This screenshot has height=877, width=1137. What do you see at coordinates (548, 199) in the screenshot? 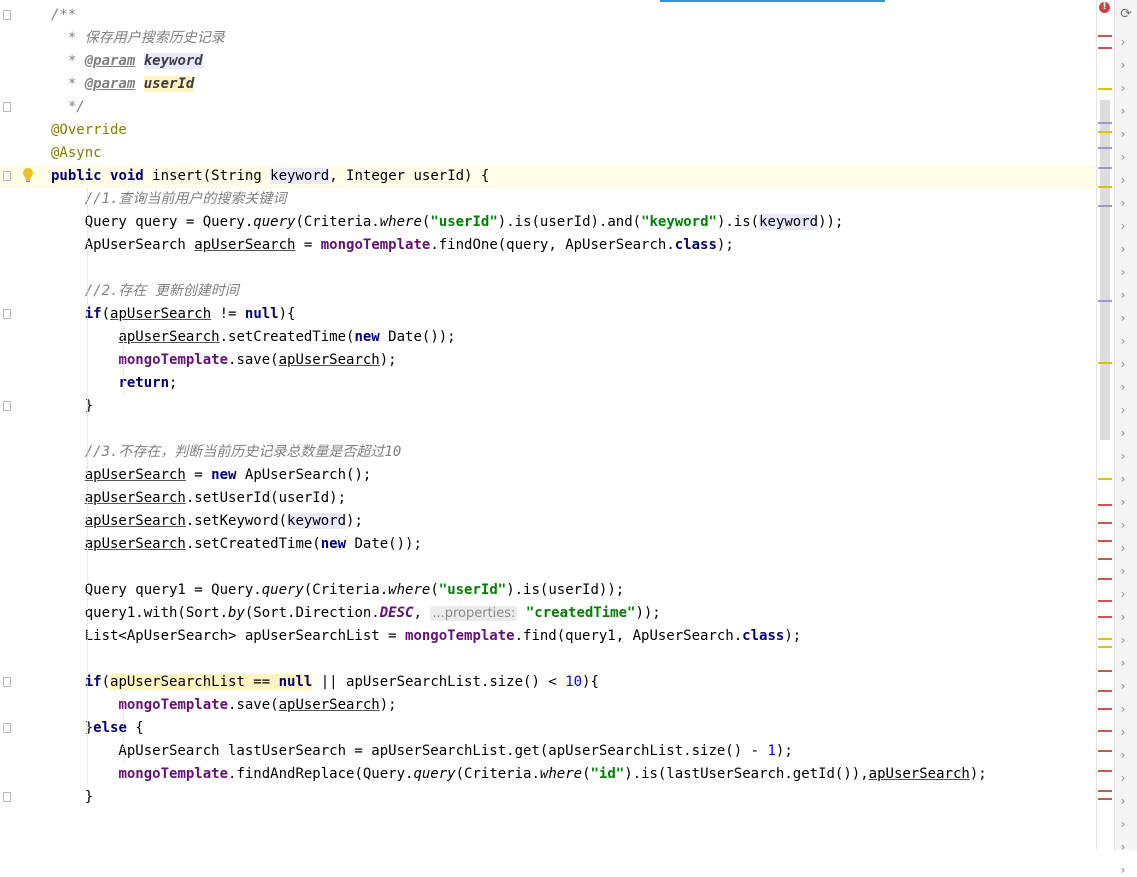
I see `code-line: //1.查询当前用户的搜索关键词` at bounding box center [548, 199].